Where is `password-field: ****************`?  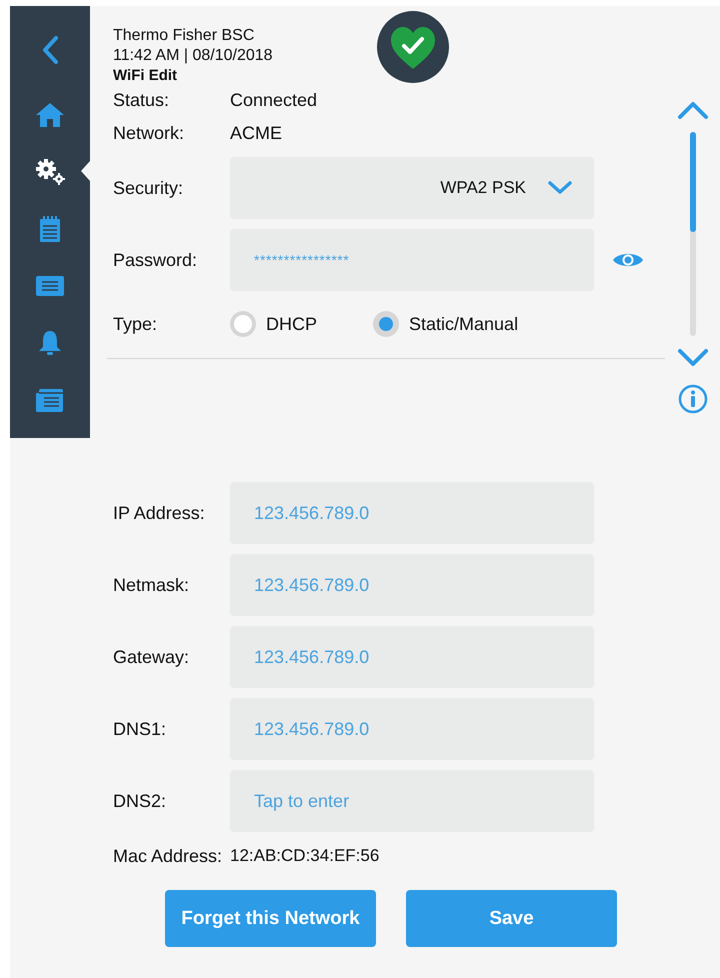 password-field: **************** is located at coordinates (412, 260).